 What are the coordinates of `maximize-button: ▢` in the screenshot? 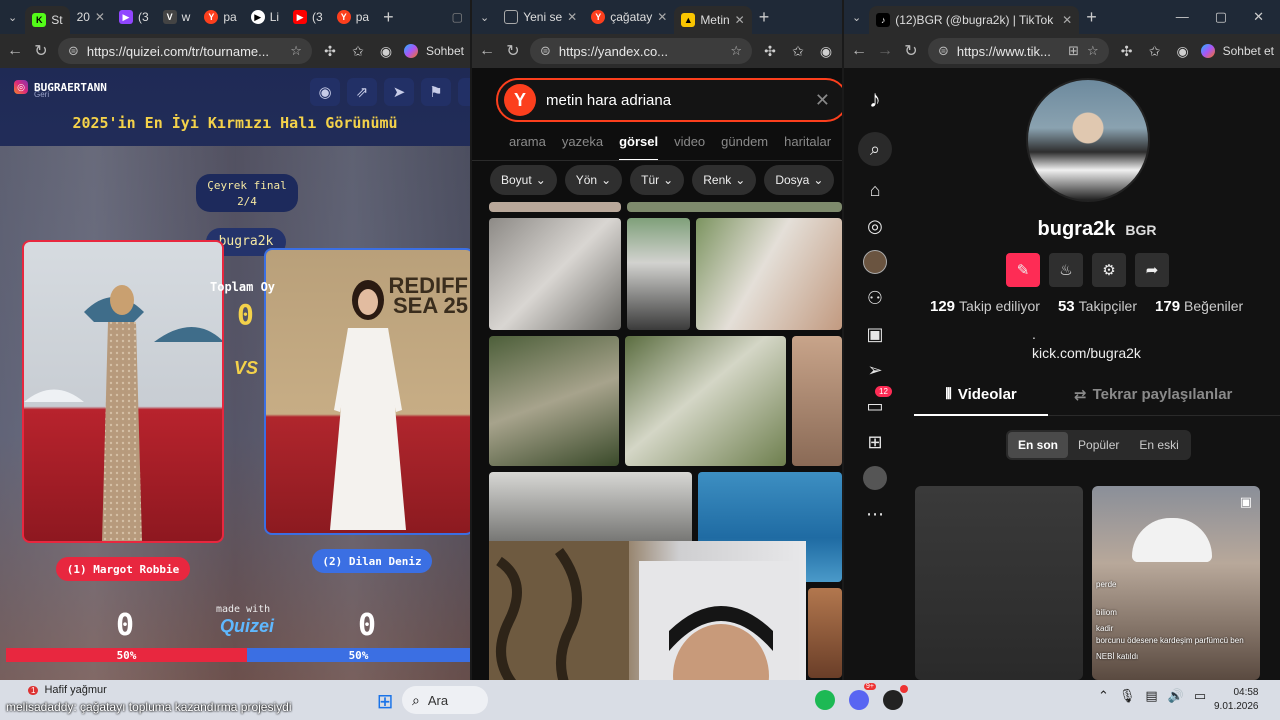 It's located at (1221, 17).